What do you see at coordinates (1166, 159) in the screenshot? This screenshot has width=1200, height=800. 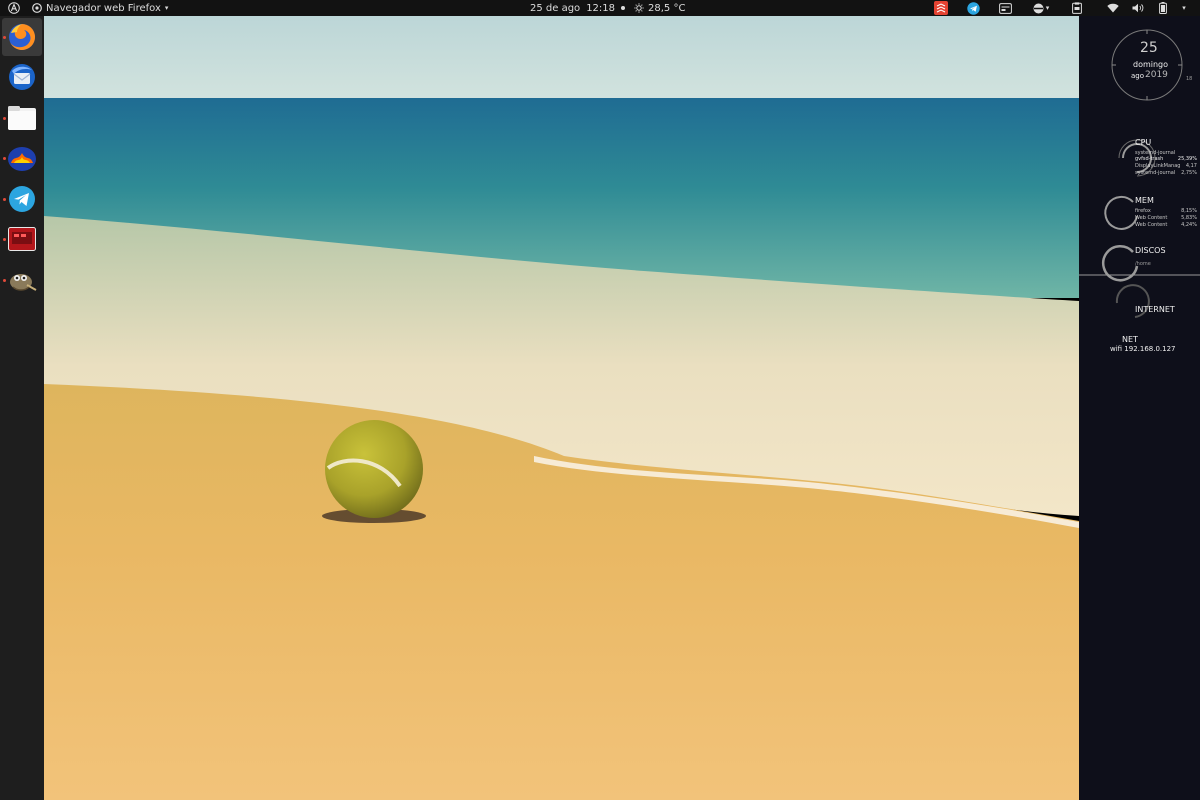 I see `cpu-process-row: gvfsd-trash 25,39%` at bounding box center [1166, 159].